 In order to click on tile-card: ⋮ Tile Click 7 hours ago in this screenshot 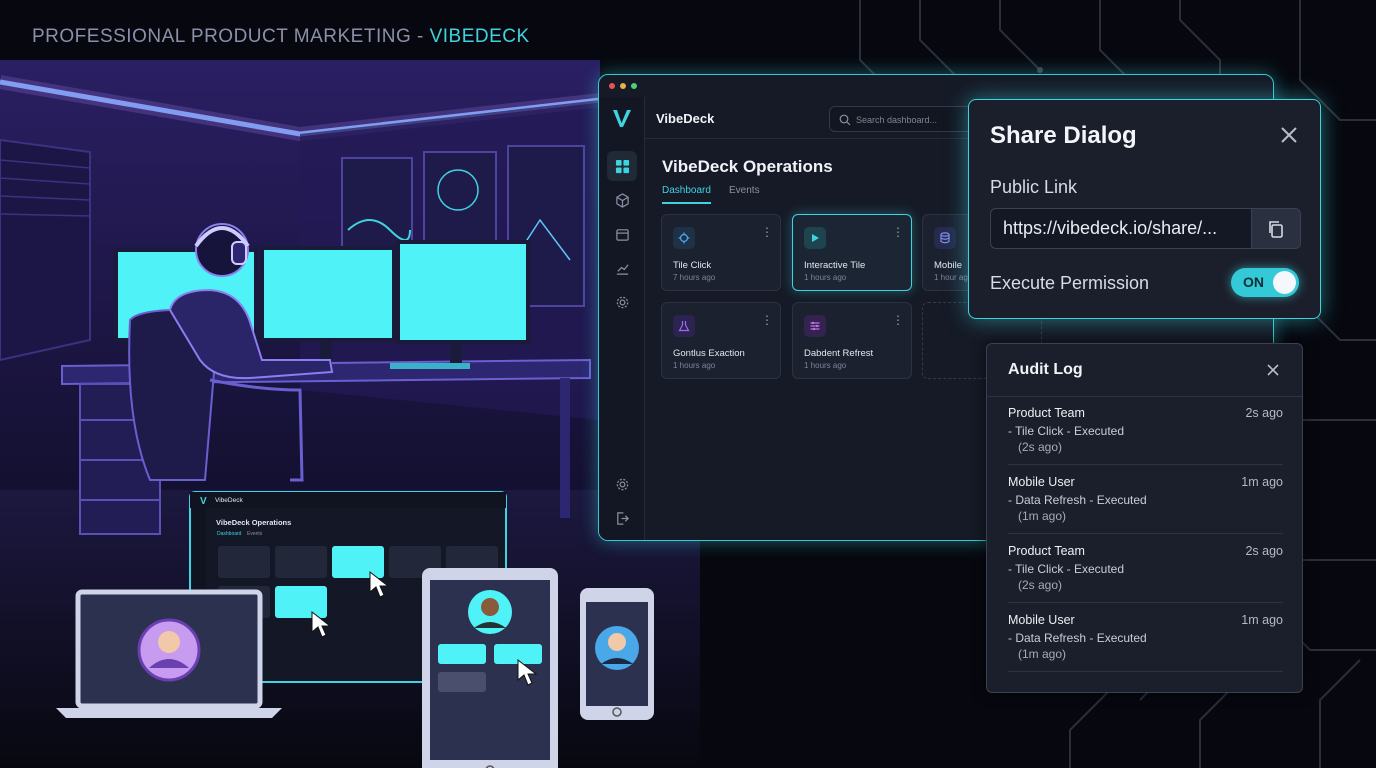, I will do `click(721, 252)`.